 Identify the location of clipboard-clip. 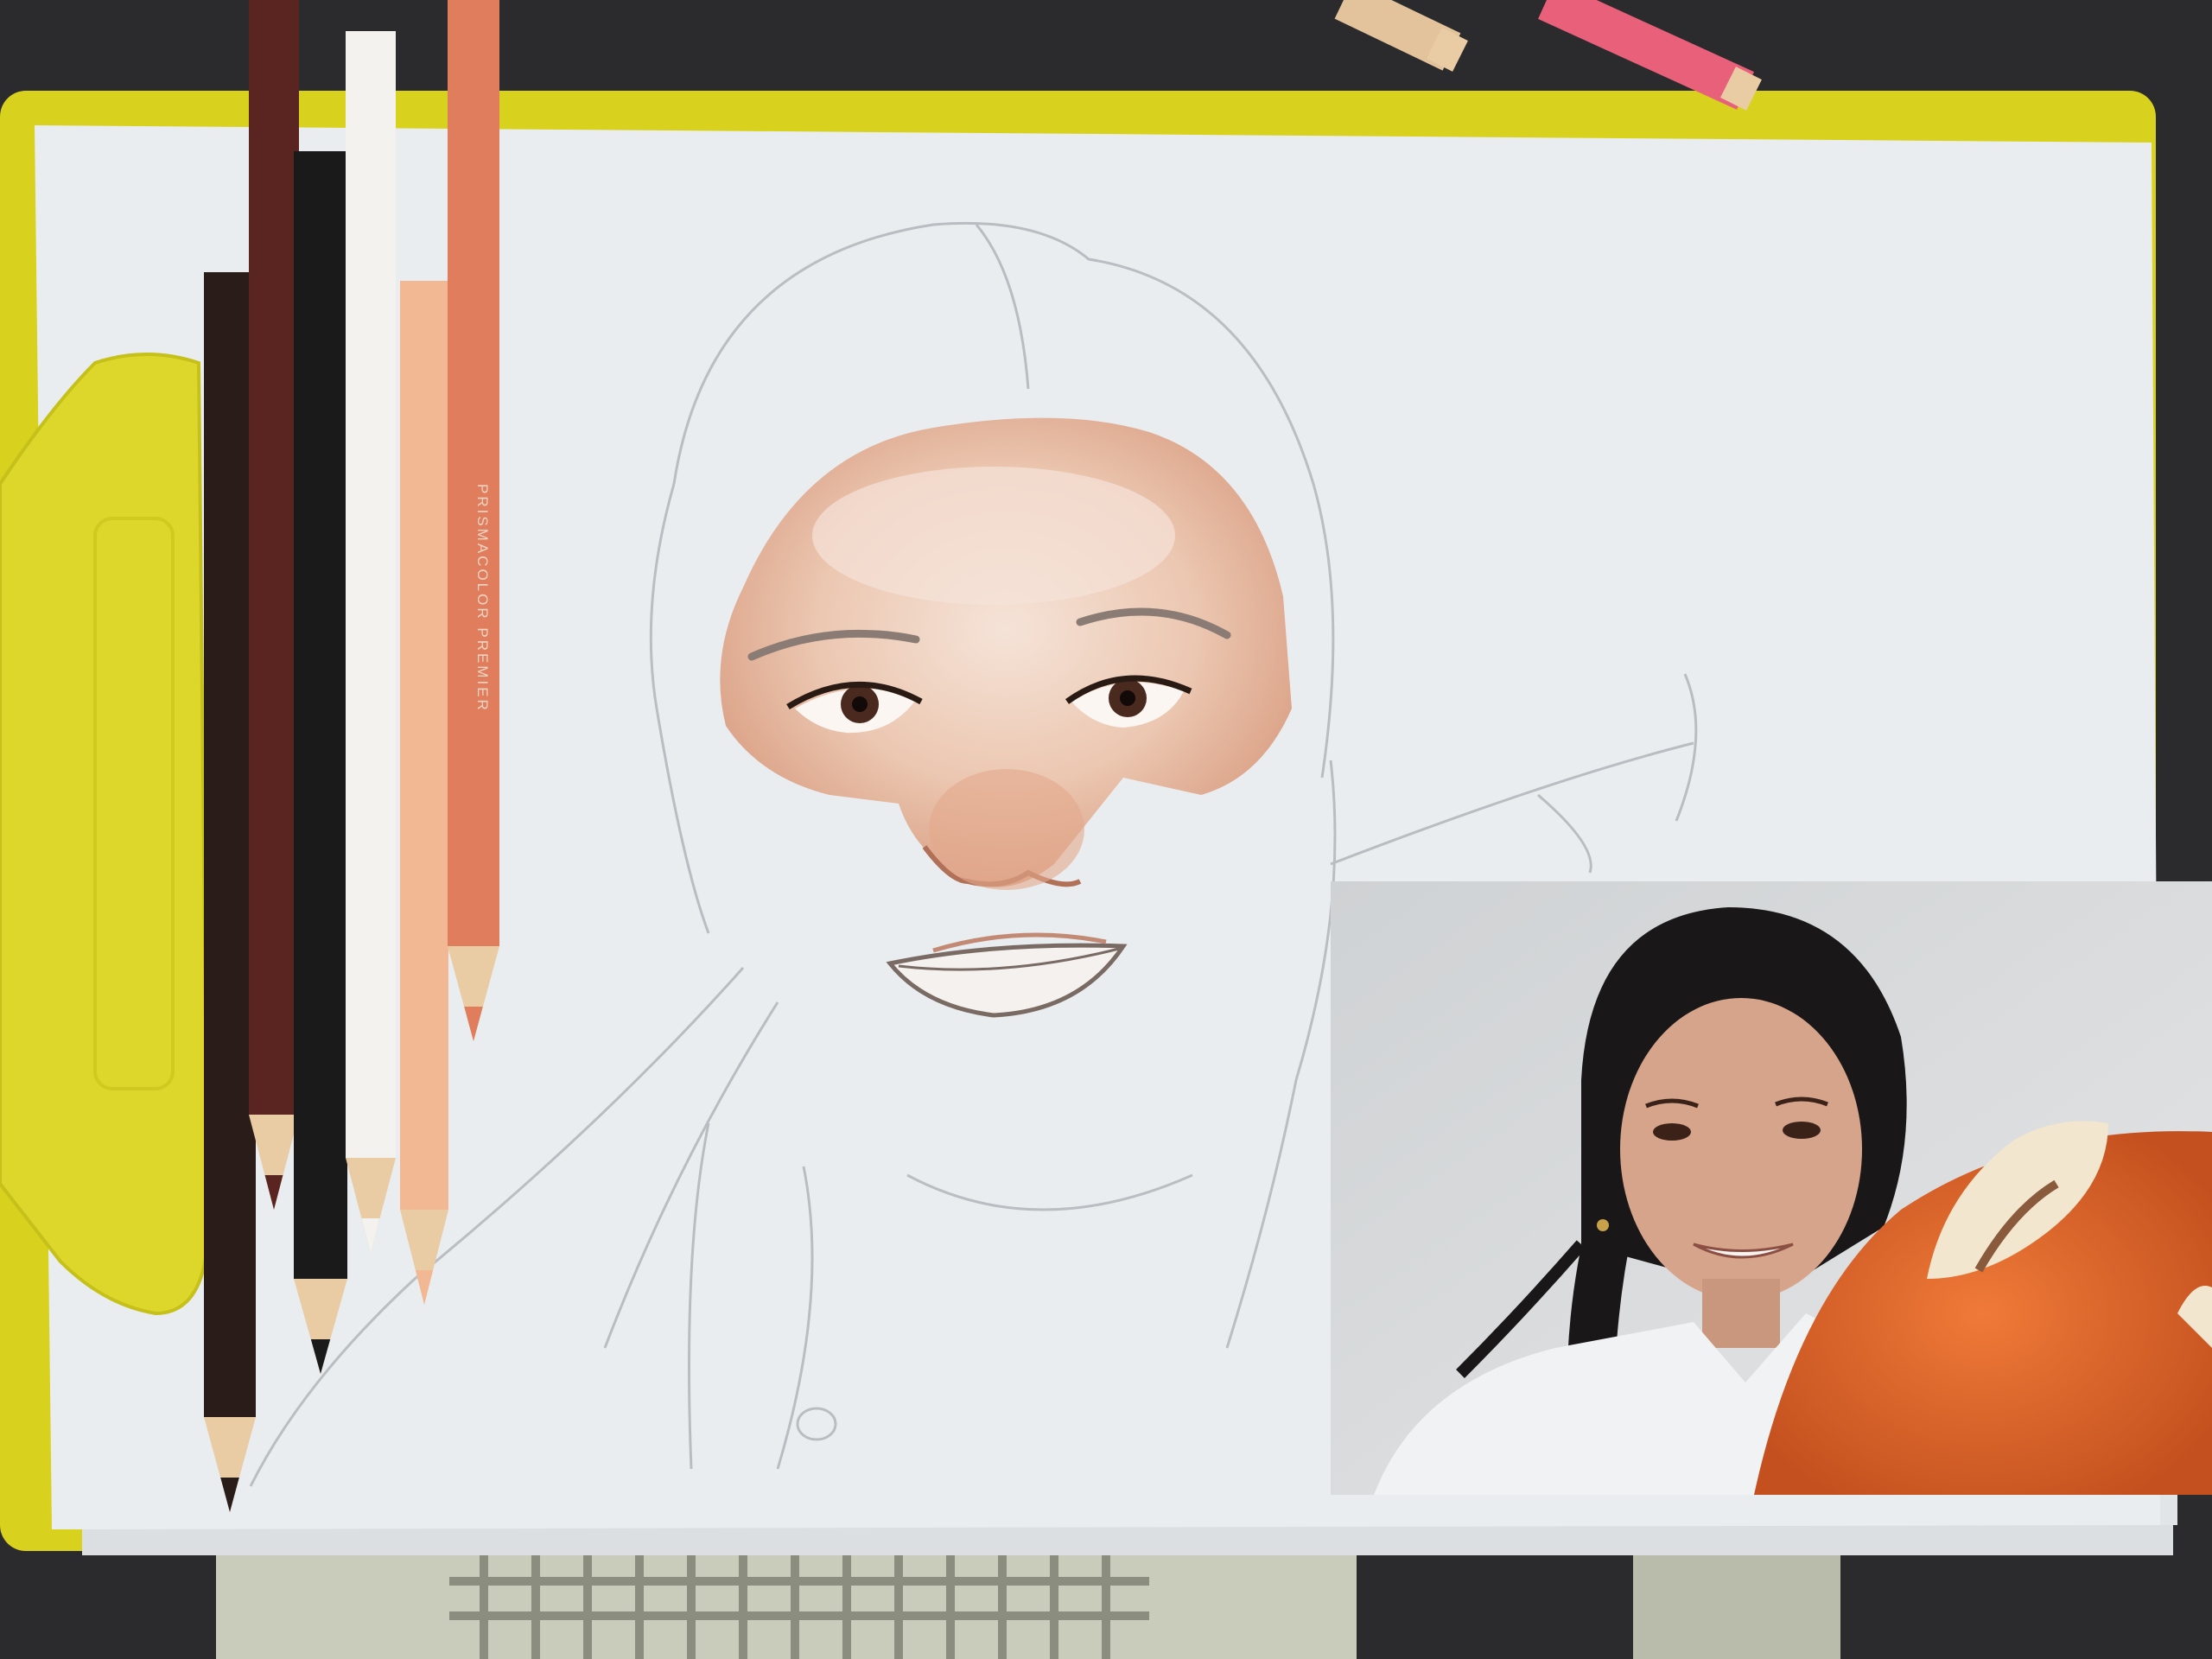
(105, 834).